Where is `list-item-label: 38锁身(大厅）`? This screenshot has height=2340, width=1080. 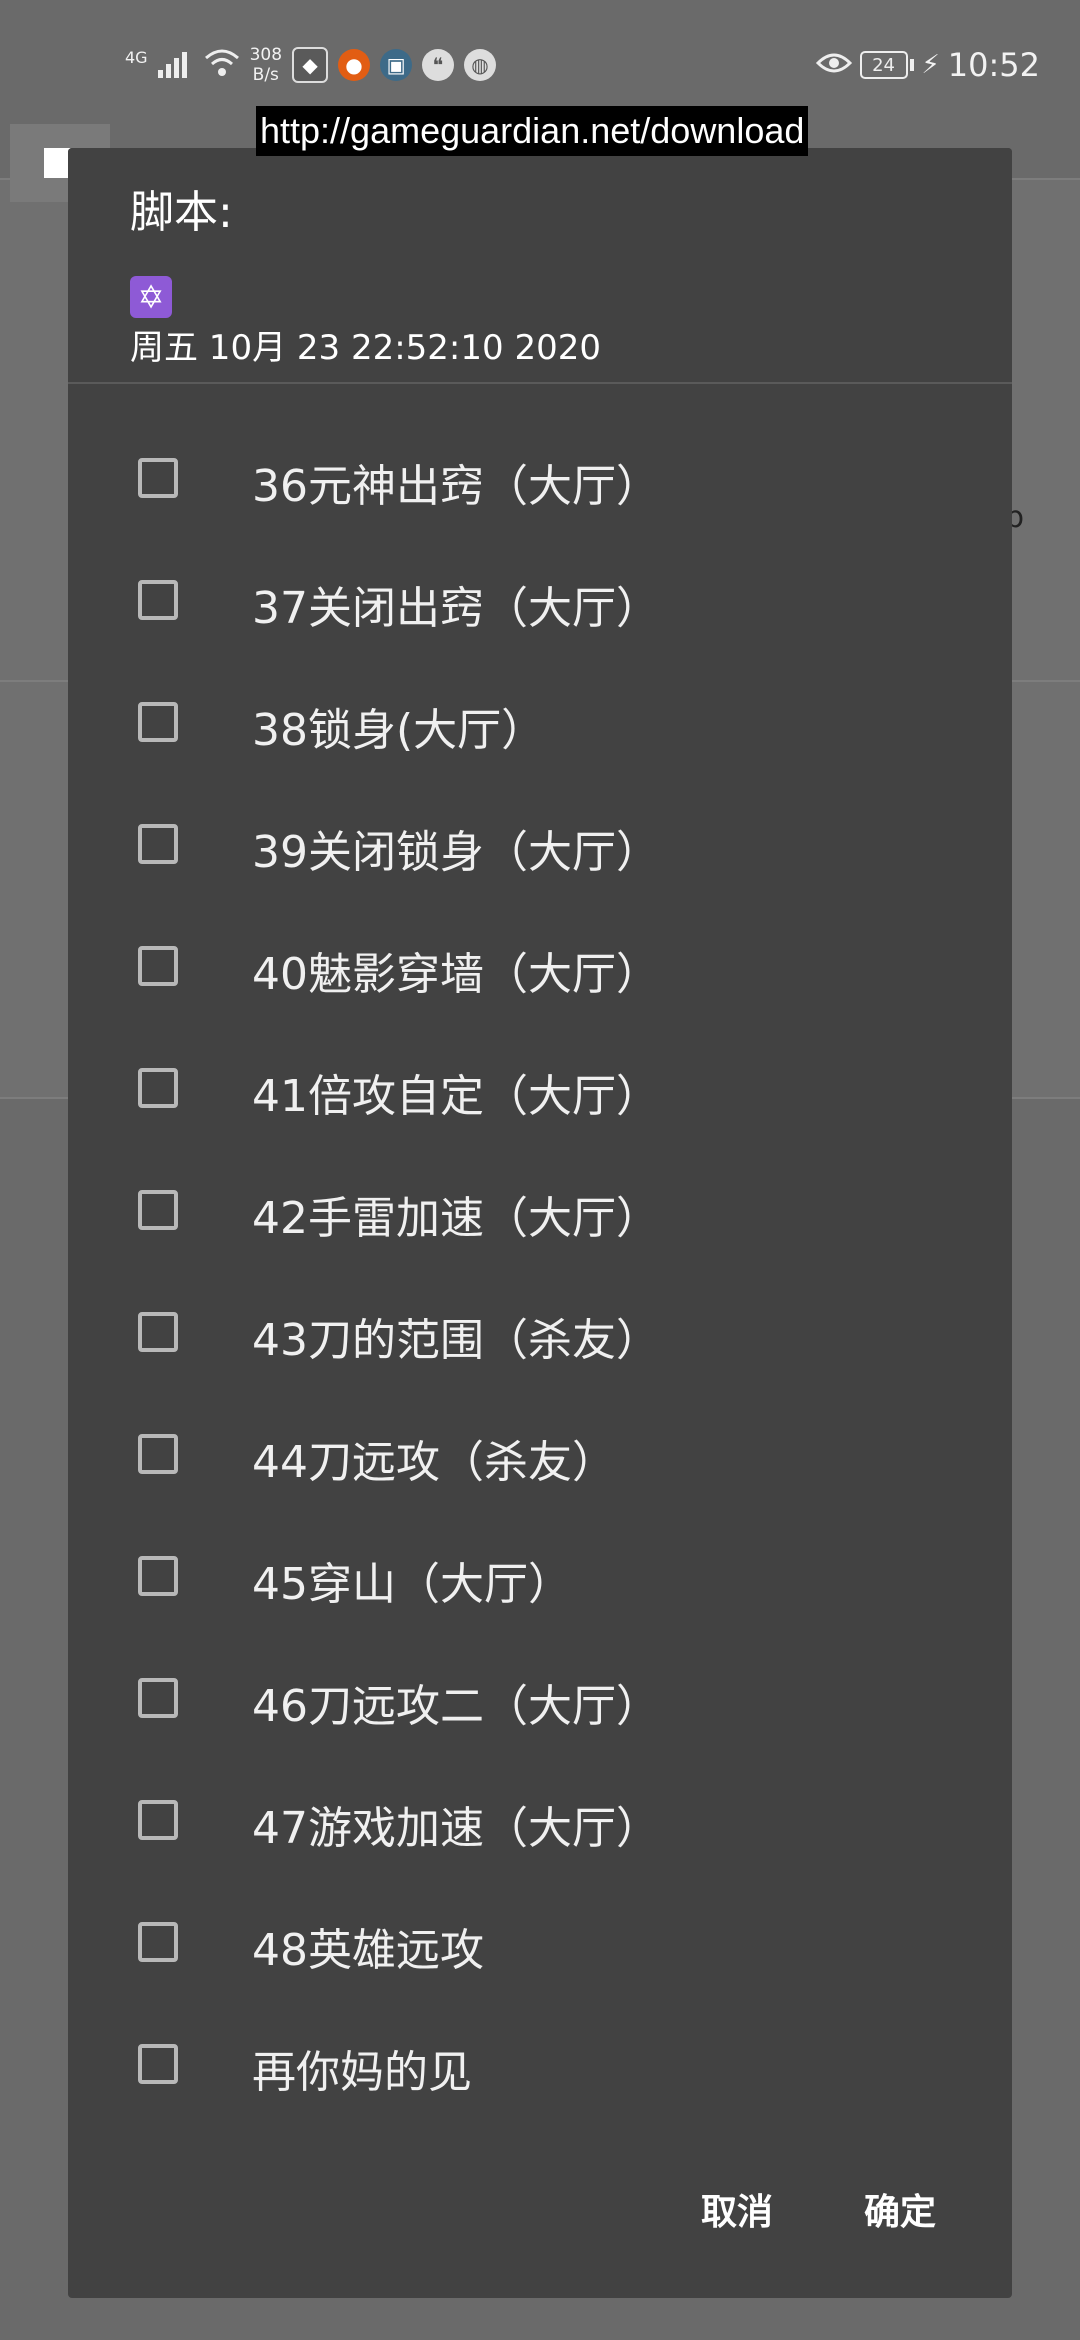 list-item-label: 38锁身(大厅） is located at coordinates (399, 730).